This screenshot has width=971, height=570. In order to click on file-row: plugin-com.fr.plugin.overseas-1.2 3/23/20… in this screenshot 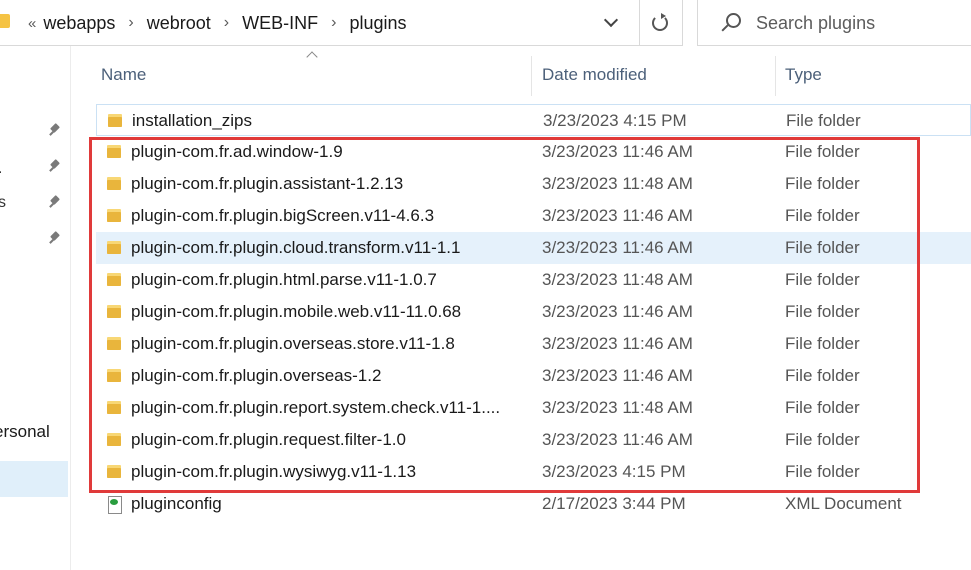, I will do `click(533, 376)`.